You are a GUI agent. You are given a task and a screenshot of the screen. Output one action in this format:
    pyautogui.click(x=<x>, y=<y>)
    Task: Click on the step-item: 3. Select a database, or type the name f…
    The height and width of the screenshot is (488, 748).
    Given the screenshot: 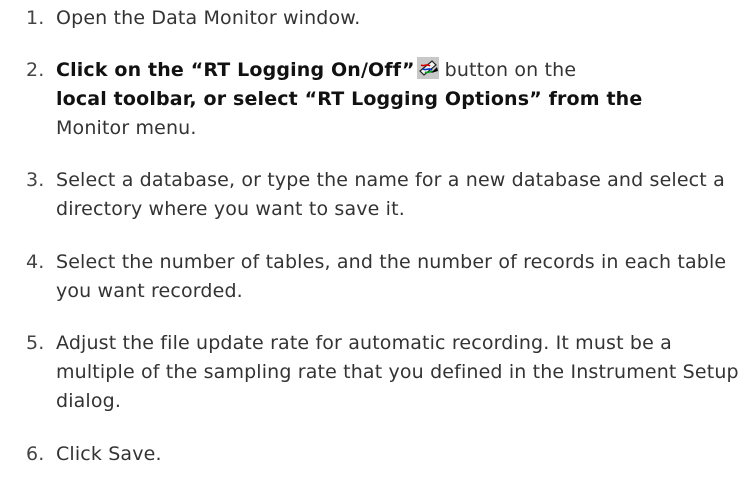 What is the action you would take?
    pyautogui.click(x=385, y=195)
    